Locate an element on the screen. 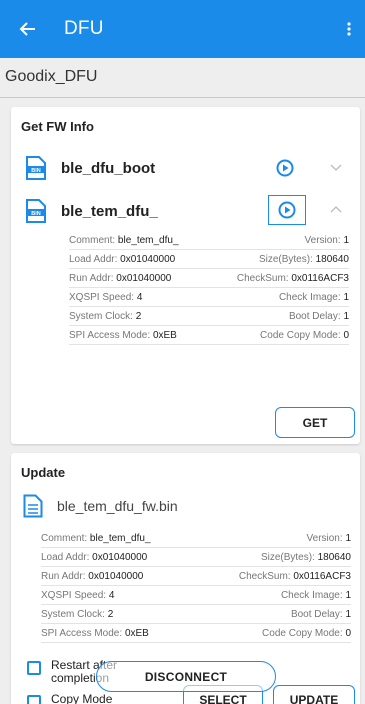 This screenshot has height=704, width=365. checkbox-label: Copy Mode is located at coordinates (82, 698).